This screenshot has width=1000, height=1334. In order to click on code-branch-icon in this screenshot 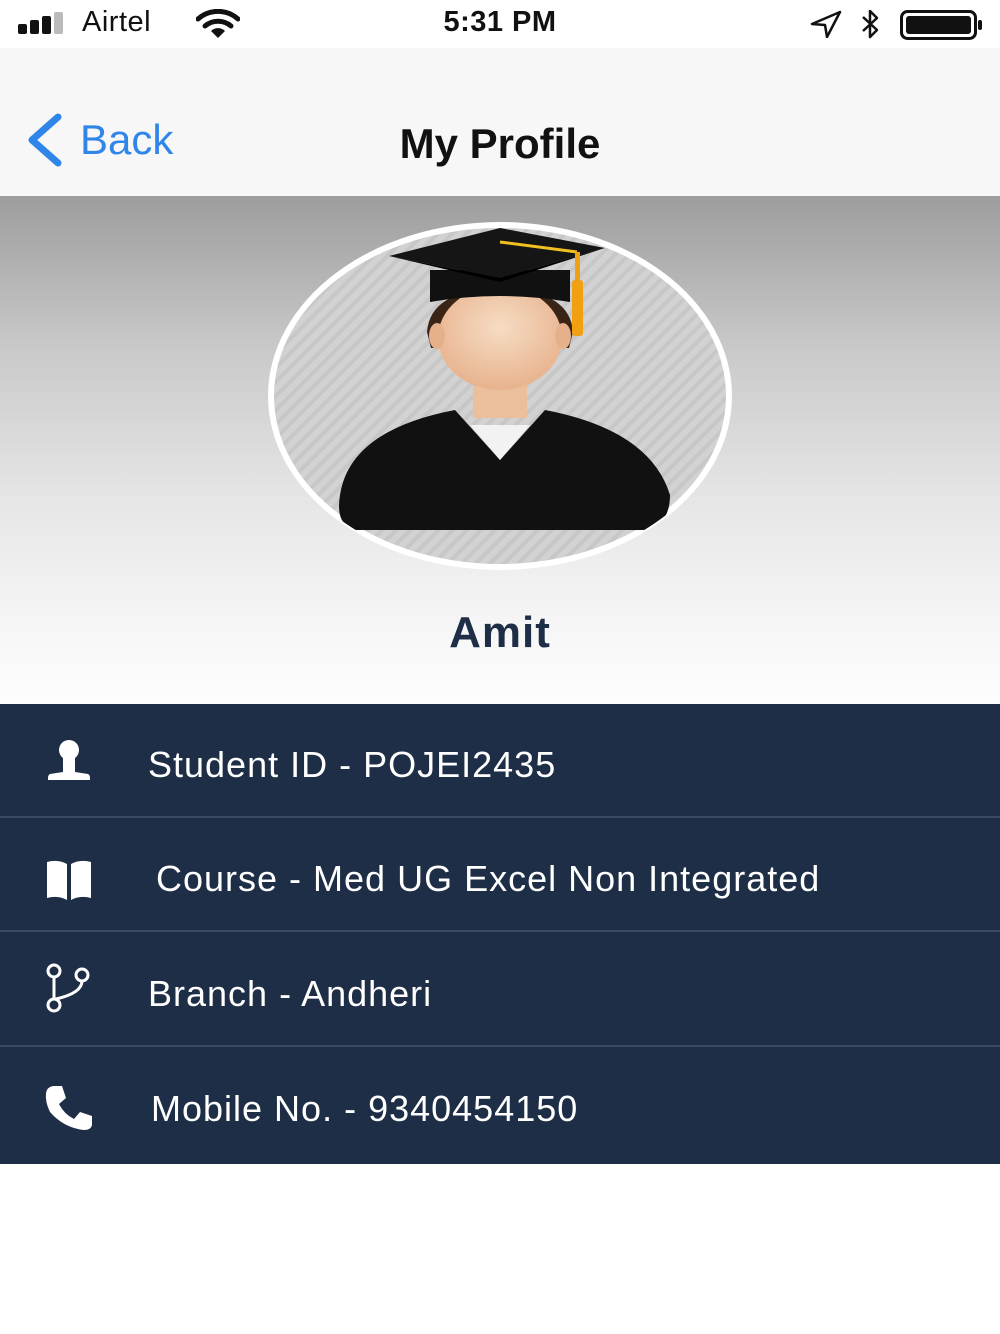, I will do `click(68, 988)`.